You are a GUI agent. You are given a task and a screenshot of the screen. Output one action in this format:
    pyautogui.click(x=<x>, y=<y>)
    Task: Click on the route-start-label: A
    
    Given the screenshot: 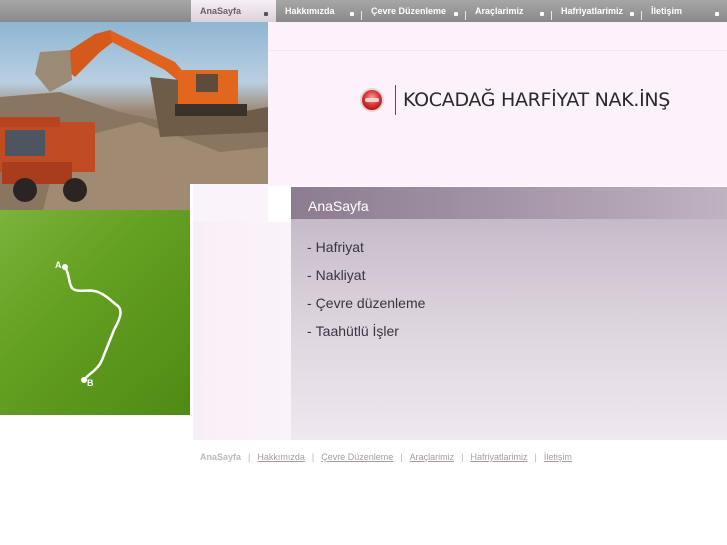 What is the action you would take?
    pyautogui.click(x=58, y=265)
    